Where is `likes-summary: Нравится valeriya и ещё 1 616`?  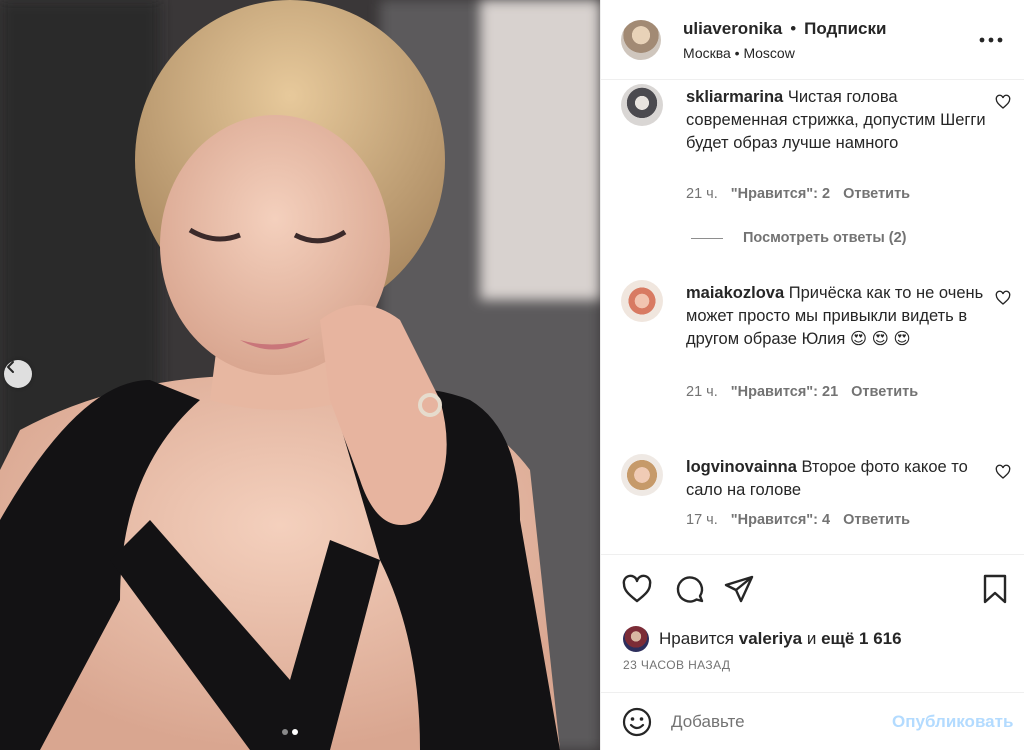
likes-summary: Нравится valeriya и ещё 1 616 is located at coordinates (762, 639).